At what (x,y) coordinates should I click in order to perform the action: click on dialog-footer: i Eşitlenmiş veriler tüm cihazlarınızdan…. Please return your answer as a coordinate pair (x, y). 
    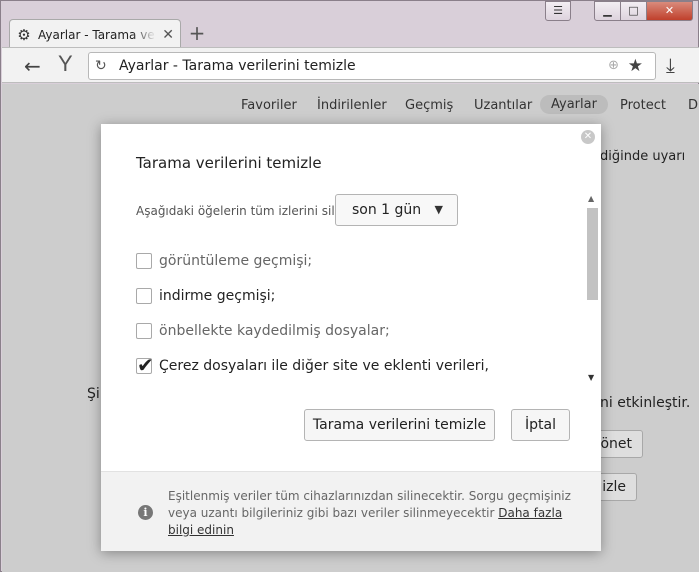
    Looking at the image, I should click on (351, 511).